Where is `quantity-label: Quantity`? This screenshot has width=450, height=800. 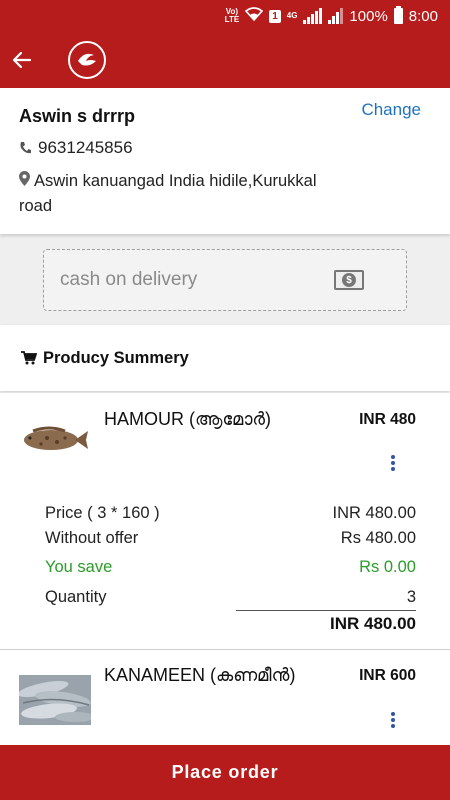 quantity-label: Quantity is located at coordinates (76, 597).